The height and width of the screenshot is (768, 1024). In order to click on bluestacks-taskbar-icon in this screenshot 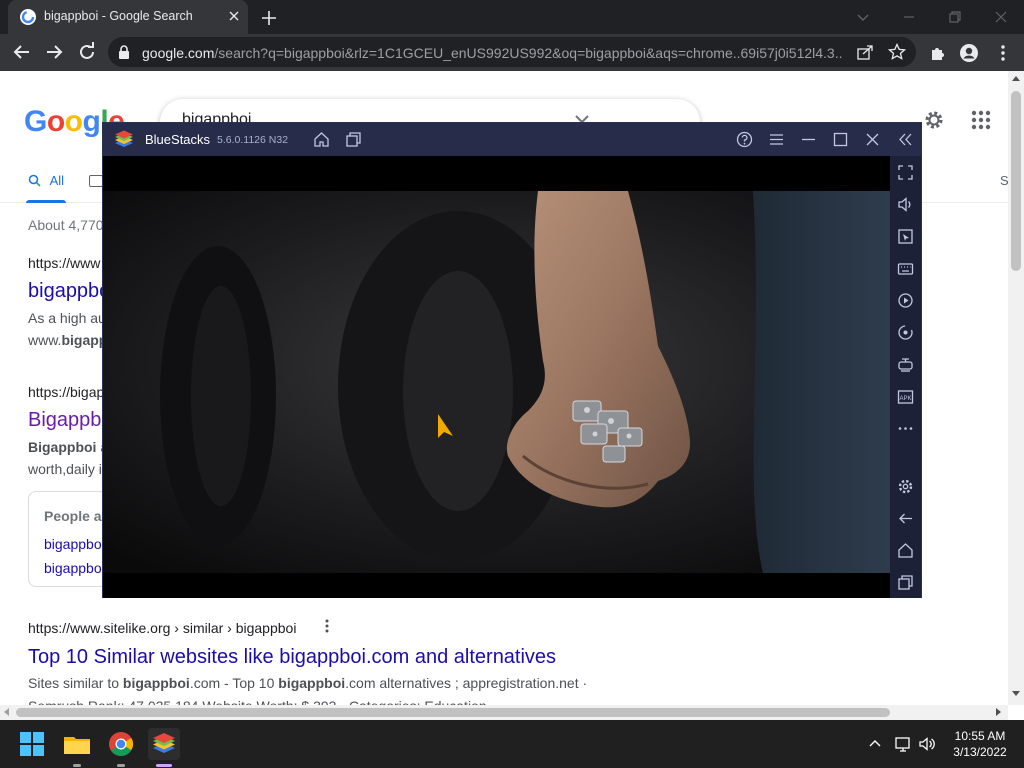, I will do `click(164, 744)`.